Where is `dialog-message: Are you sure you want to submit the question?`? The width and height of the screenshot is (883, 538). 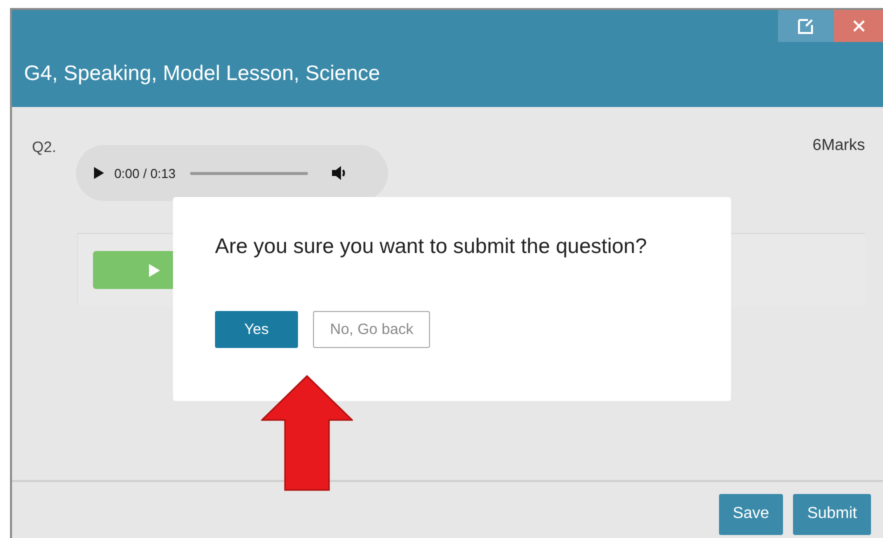 dialog-message: Are you sure you want to submit the question? is located at coordinates (431, 247).